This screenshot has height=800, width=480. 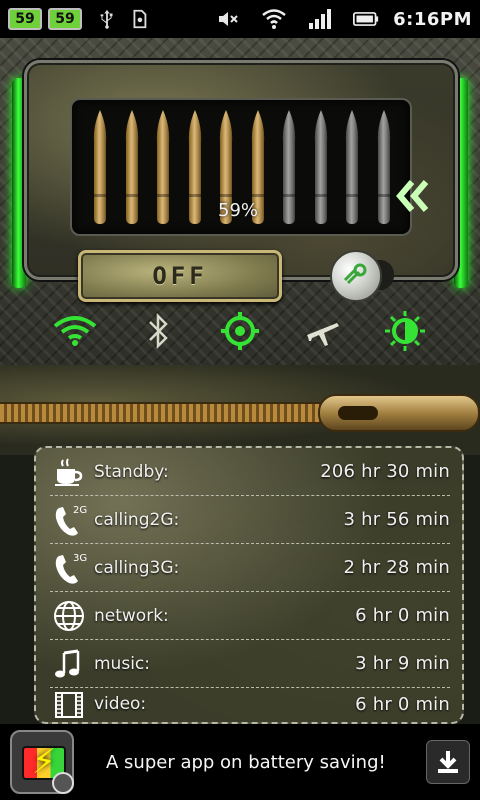 I want to click on off-button-label: OFF, so click(x=180, y=276).